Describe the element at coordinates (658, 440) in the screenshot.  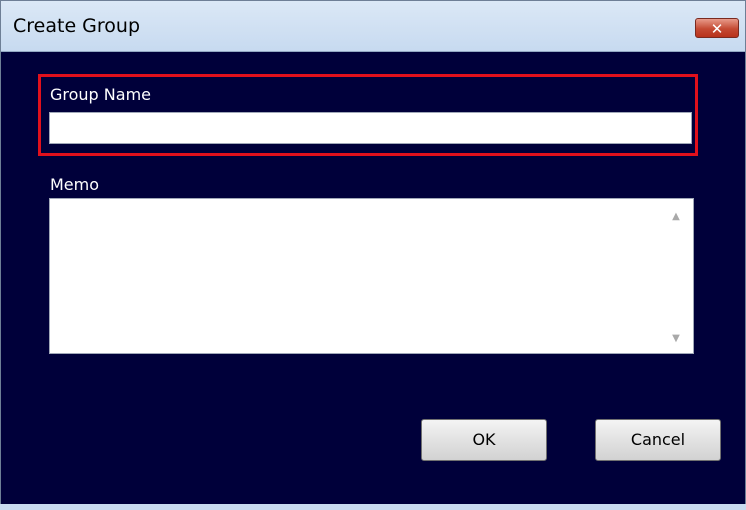
I see `cancel-button: Cancel` at that location.